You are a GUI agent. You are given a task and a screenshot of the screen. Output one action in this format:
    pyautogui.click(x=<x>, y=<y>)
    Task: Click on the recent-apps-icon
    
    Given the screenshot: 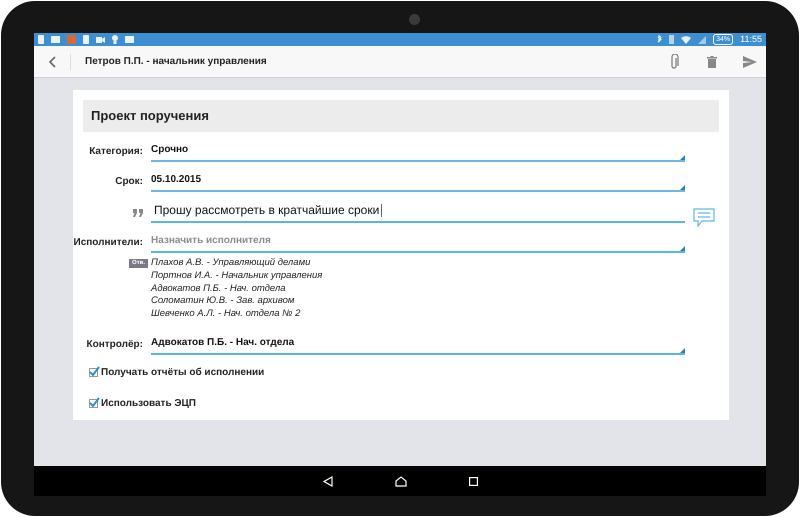 What is the action you would take?
    pyautogui.click(x=473, y=481)
    